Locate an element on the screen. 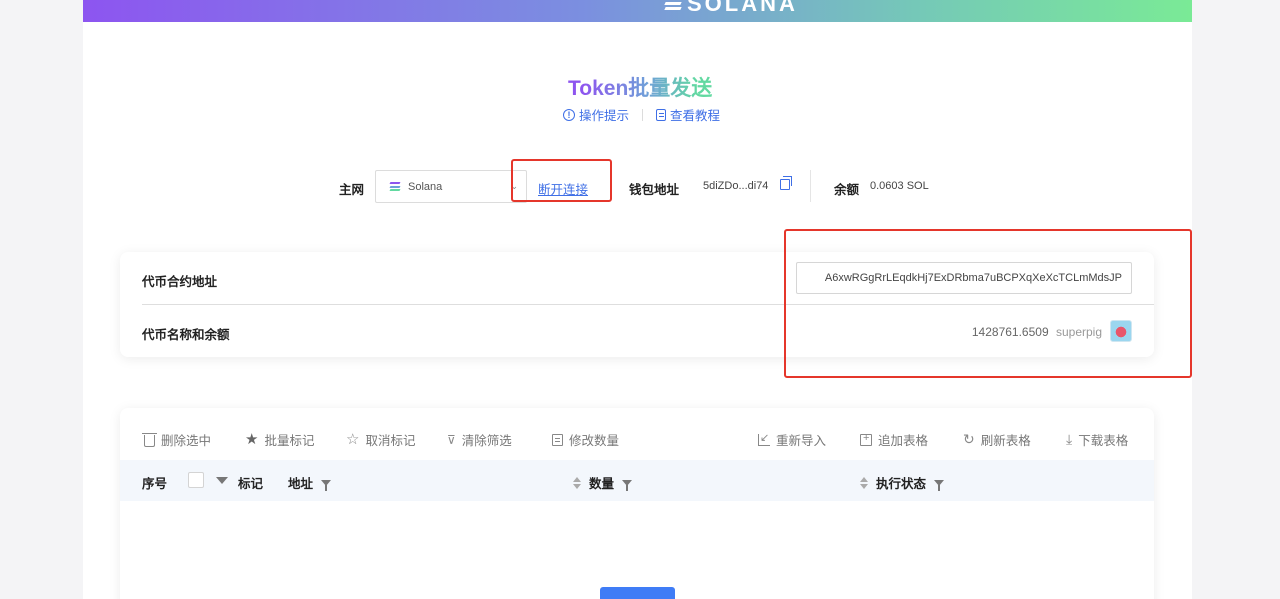 The height and width of the screenshot is (599, 1280). page-title: Token批量发送 is located at coordinates (640, 87).